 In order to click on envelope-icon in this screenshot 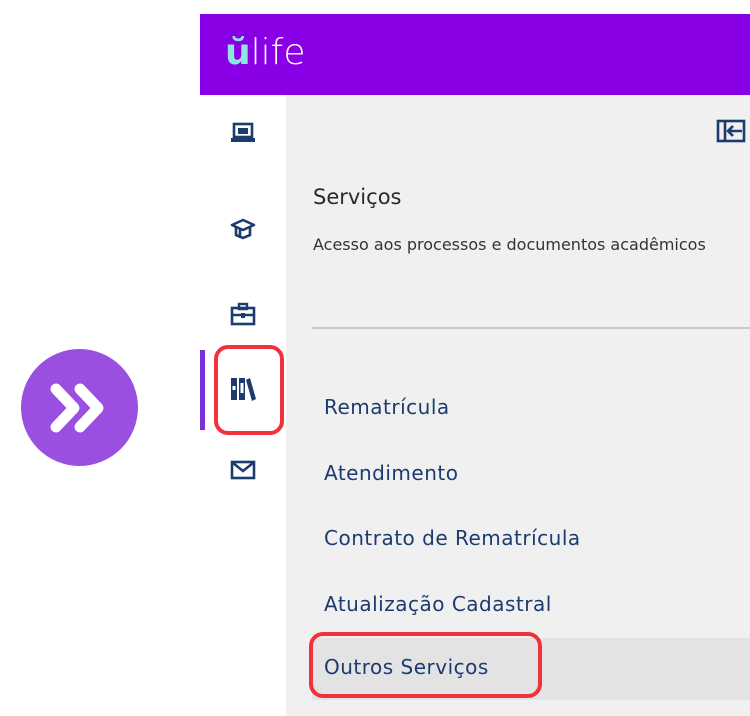, I will do `click(243, 470)`.